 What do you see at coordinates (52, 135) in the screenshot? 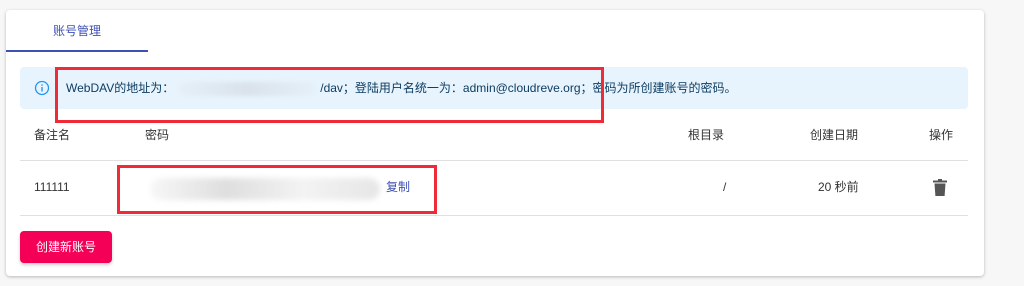
I see `header-remark-name: 备注名` at bounding box center [52, 135].